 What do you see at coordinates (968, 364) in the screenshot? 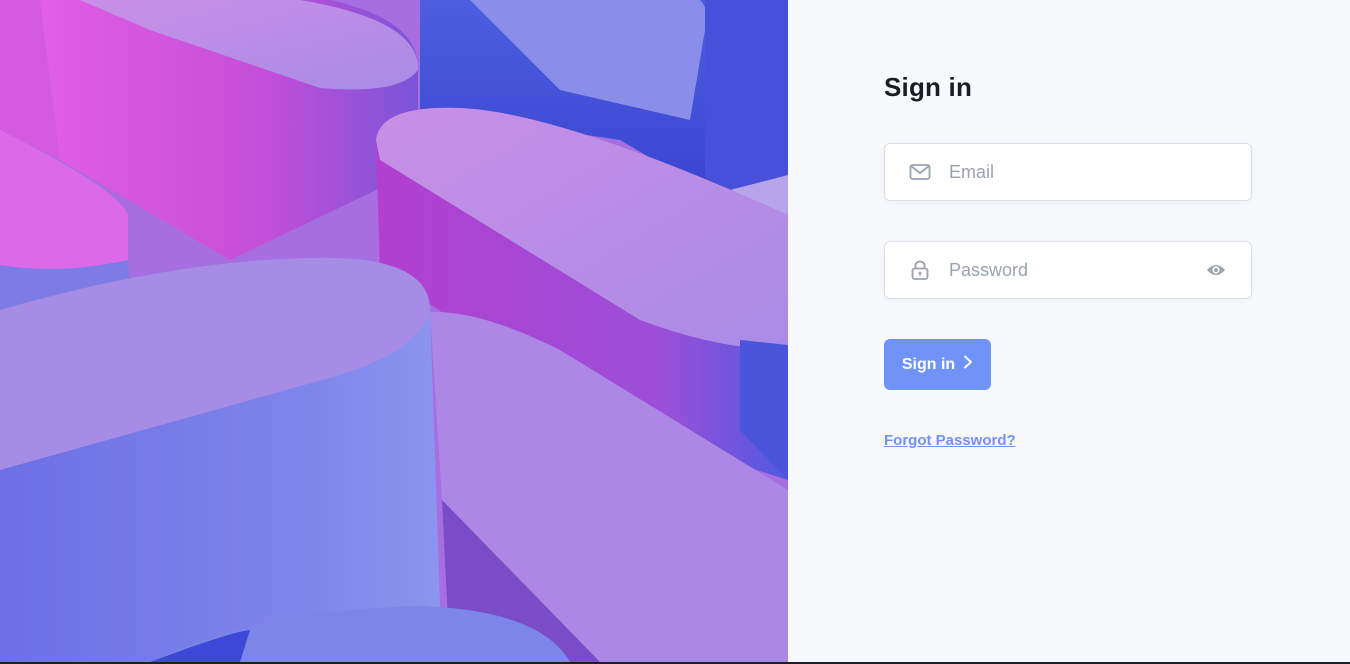
I see `chevron-right-icon` at bounding box center [968, 364].